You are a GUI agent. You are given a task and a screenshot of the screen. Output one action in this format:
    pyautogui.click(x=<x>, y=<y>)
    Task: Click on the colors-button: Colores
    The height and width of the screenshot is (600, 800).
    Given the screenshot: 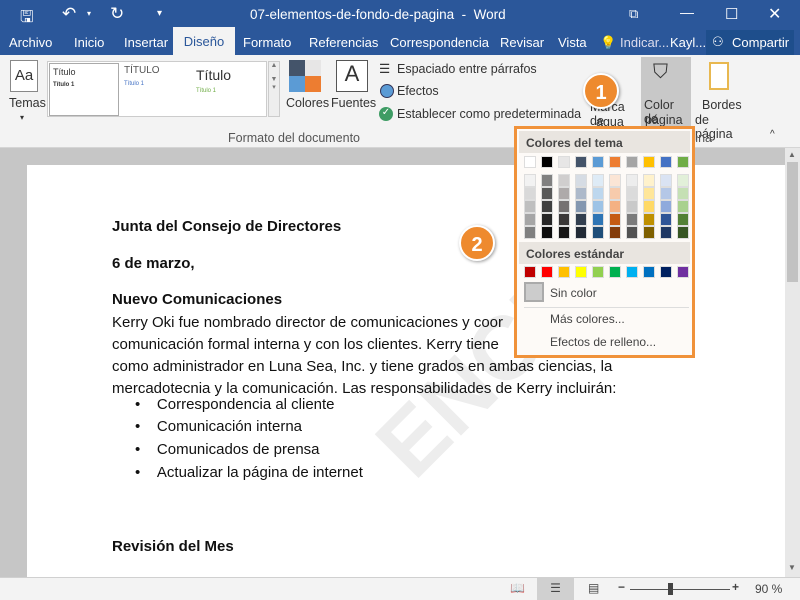 What is the action you would take?
    pyautogui.click(x=307, y=103)
    